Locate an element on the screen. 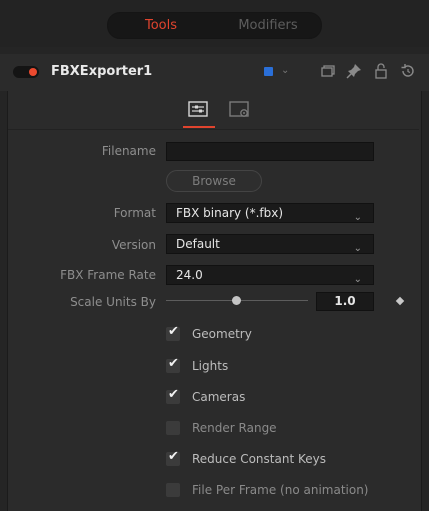  color-chevron-down-icon: ⌄ is located at coordinates (285, 70).